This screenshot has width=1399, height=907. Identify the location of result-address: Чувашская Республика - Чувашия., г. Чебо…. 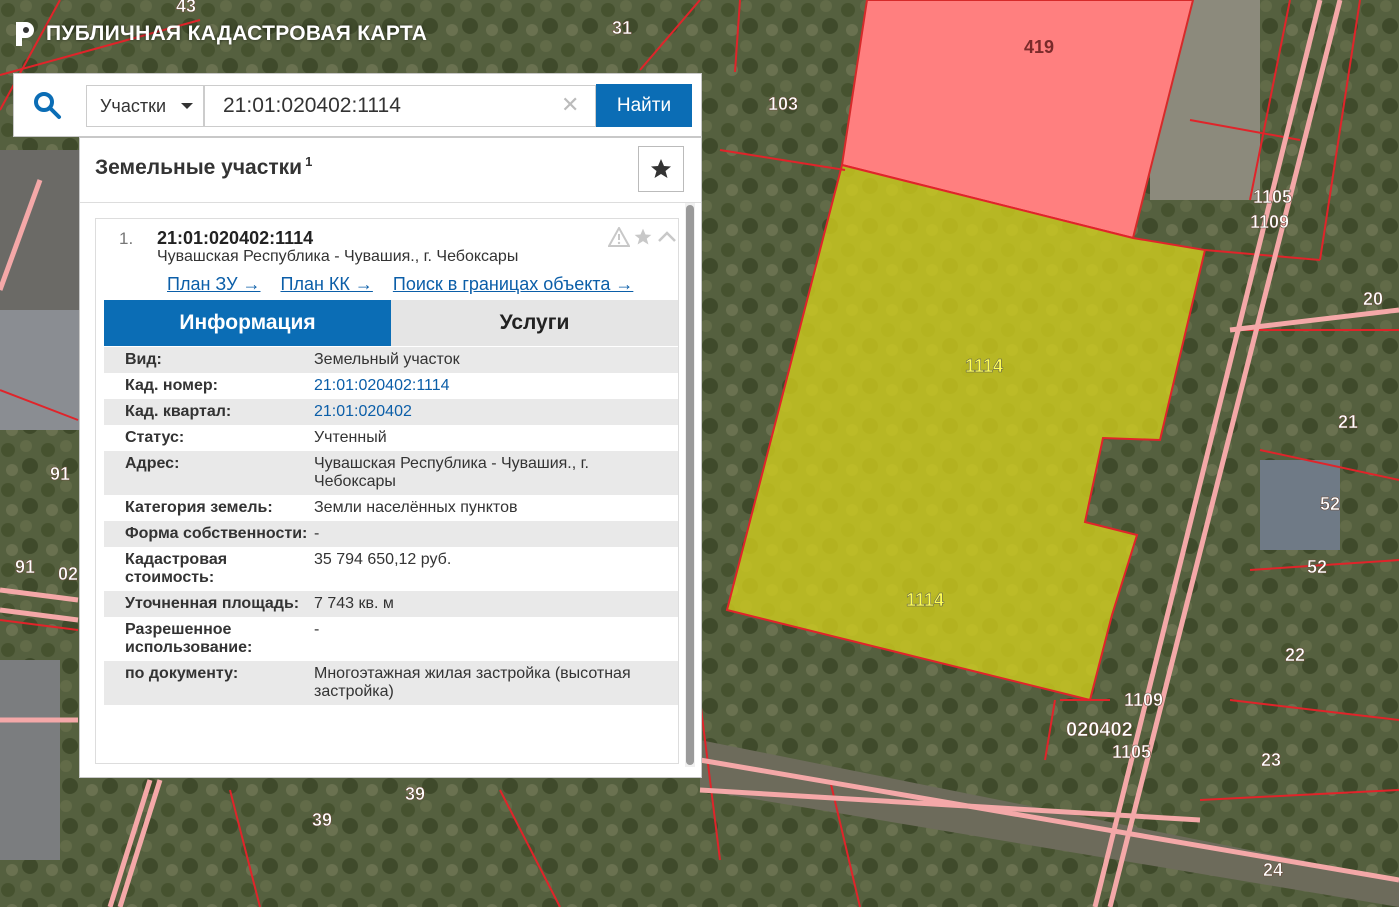
(338, 256).